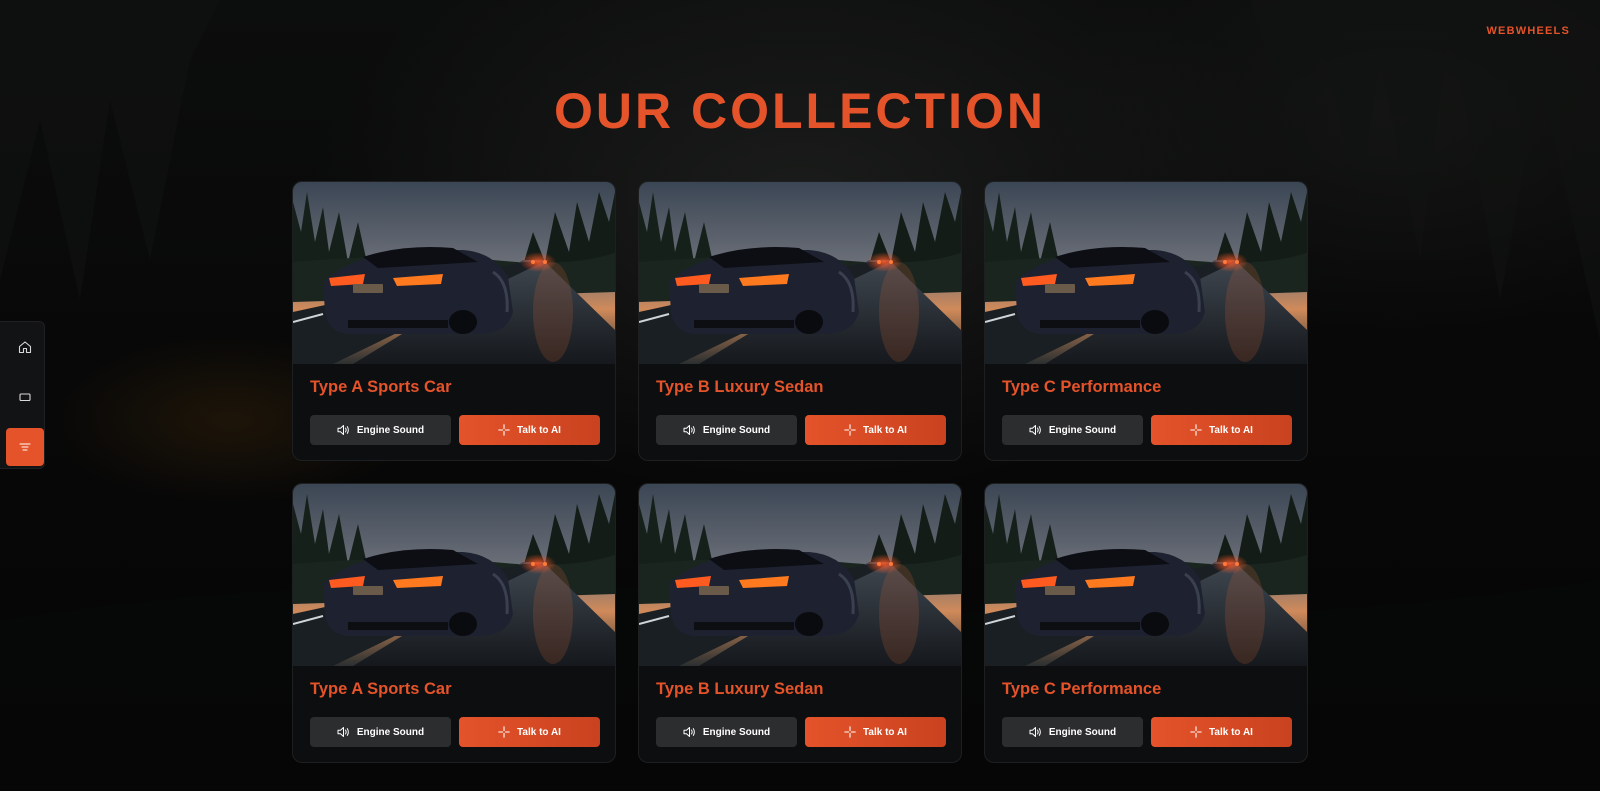  I want to click on home-icon, so click(25, 347).